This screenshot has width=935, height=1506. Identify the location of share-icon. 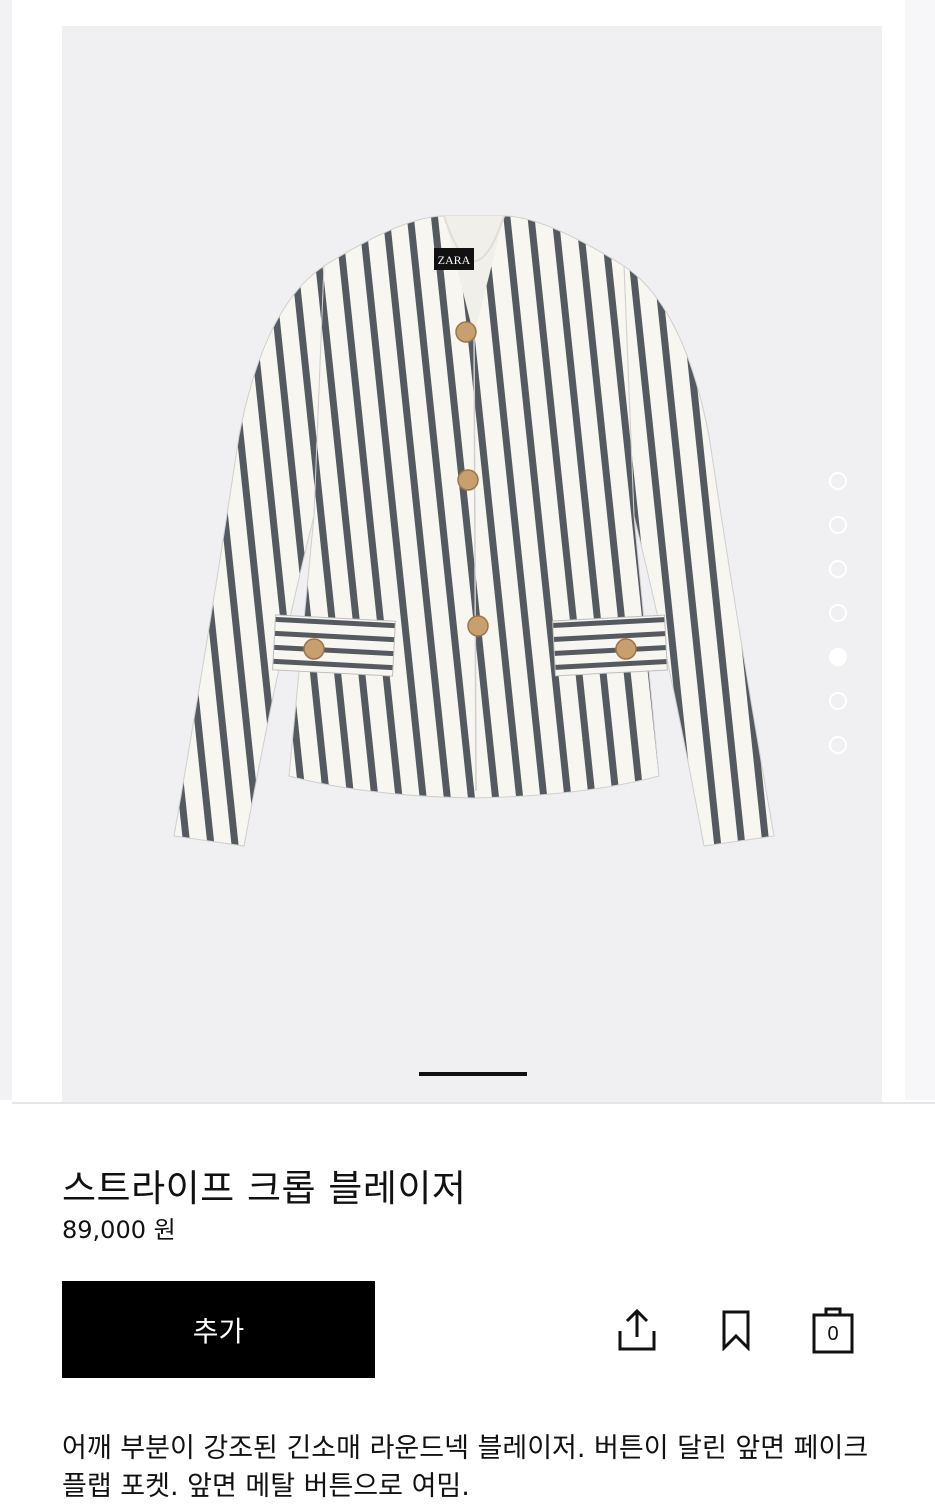
(637, 1329).